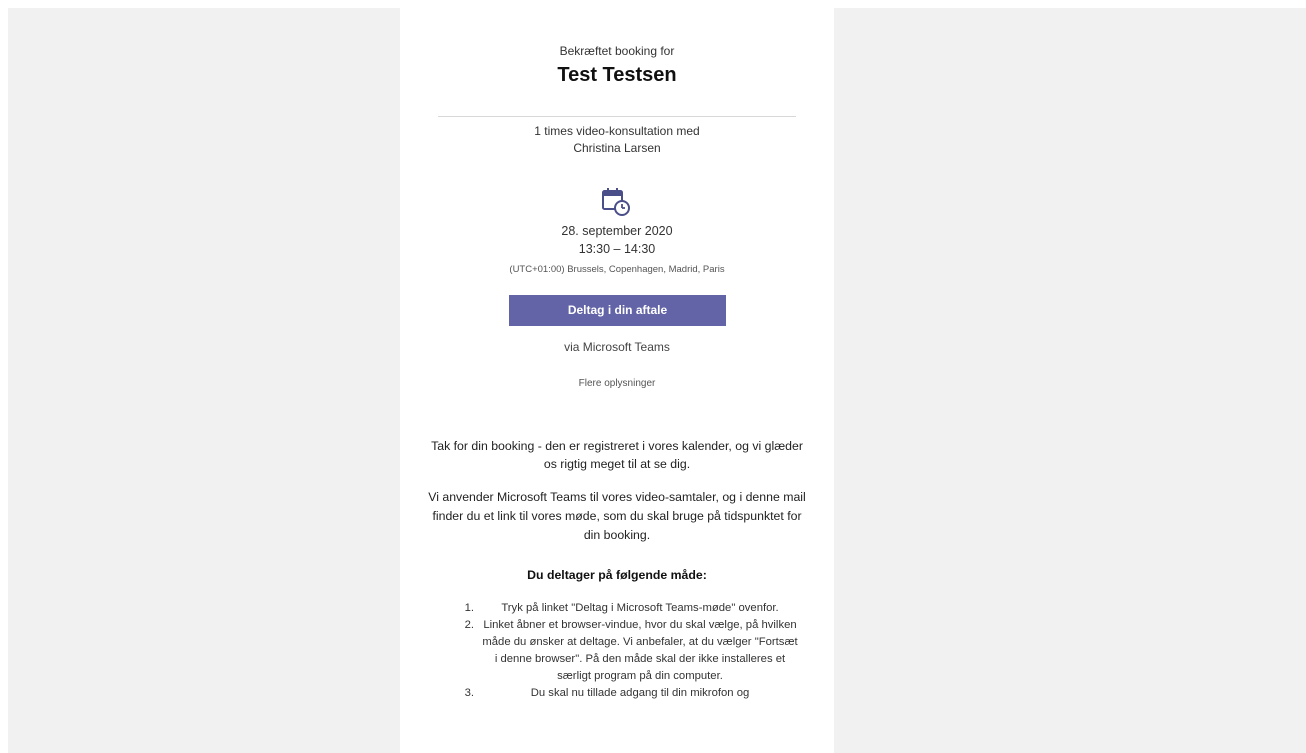  I want to click on appointment-date: 28. september 2020, so click(617, 231).